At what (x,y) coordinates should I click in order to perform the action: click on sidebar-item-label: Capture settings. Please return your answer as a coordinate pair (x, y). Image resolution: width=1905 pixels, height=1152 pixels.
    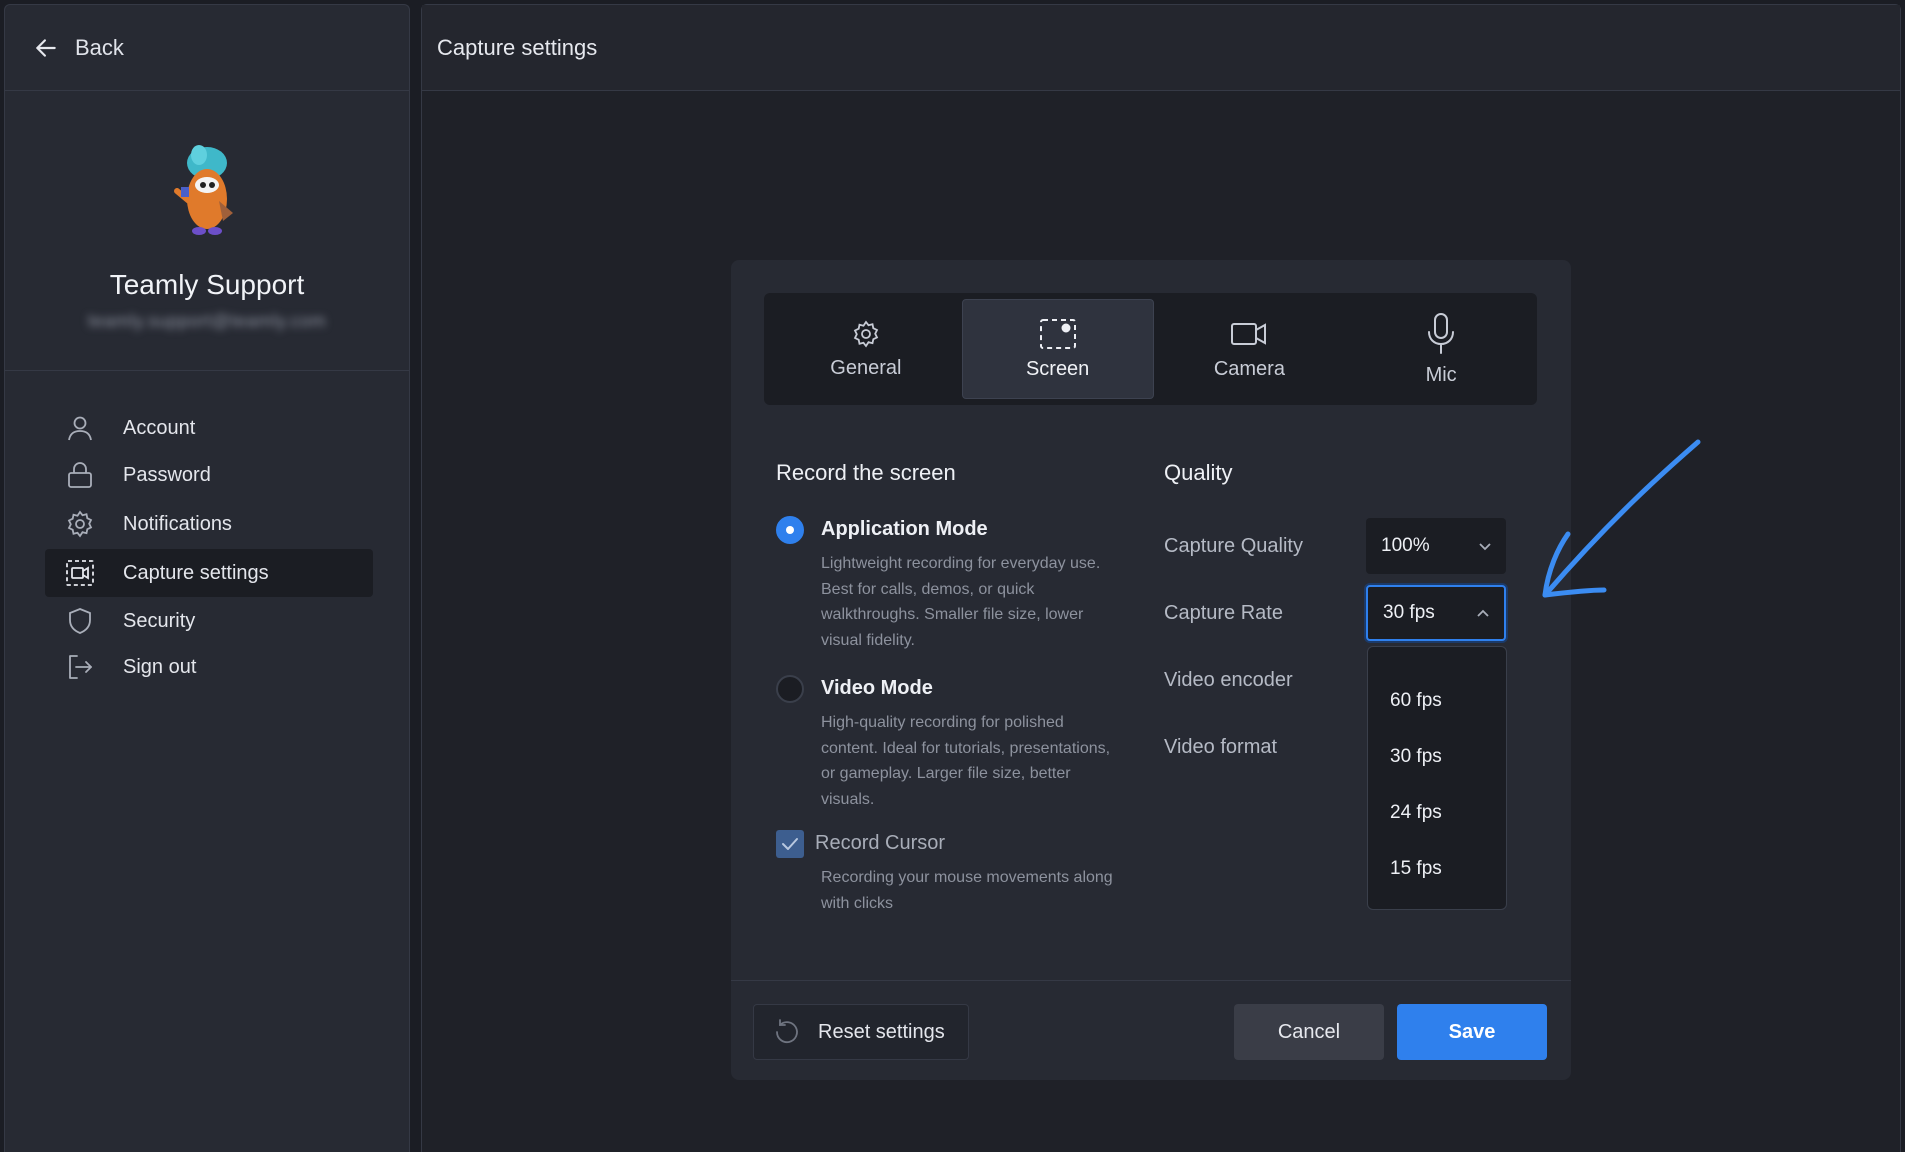
    Looking at the image, I should click on (196, 572).